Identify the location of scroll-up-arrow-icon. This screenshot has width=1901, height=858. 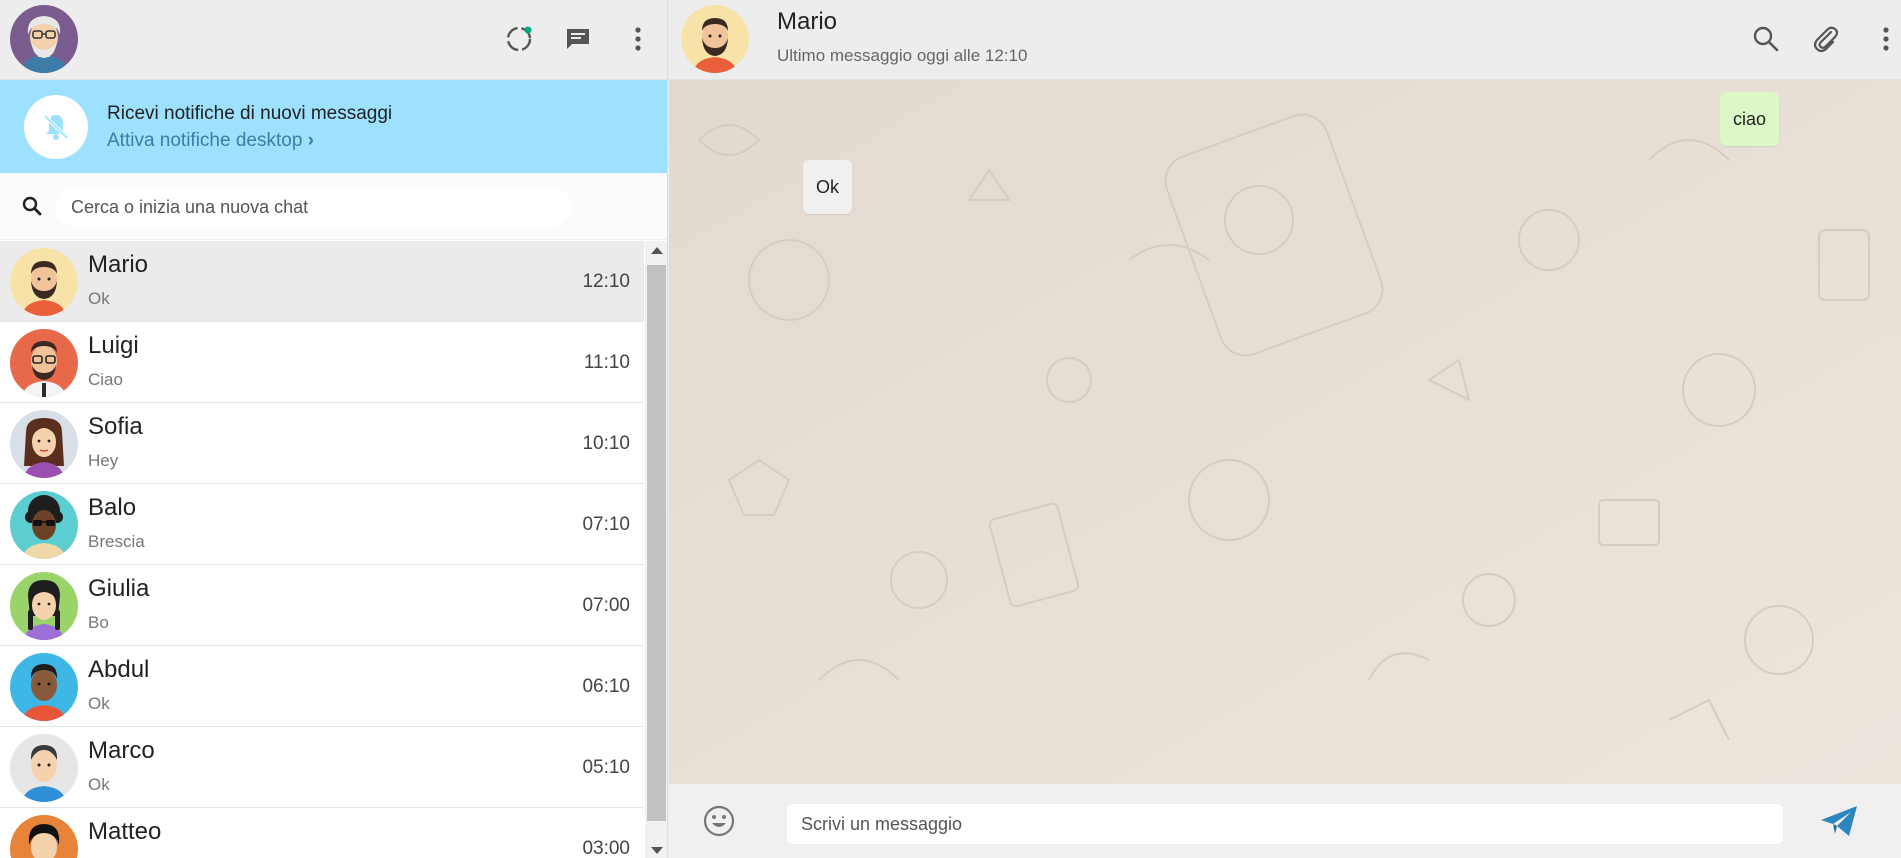
(657, 250).